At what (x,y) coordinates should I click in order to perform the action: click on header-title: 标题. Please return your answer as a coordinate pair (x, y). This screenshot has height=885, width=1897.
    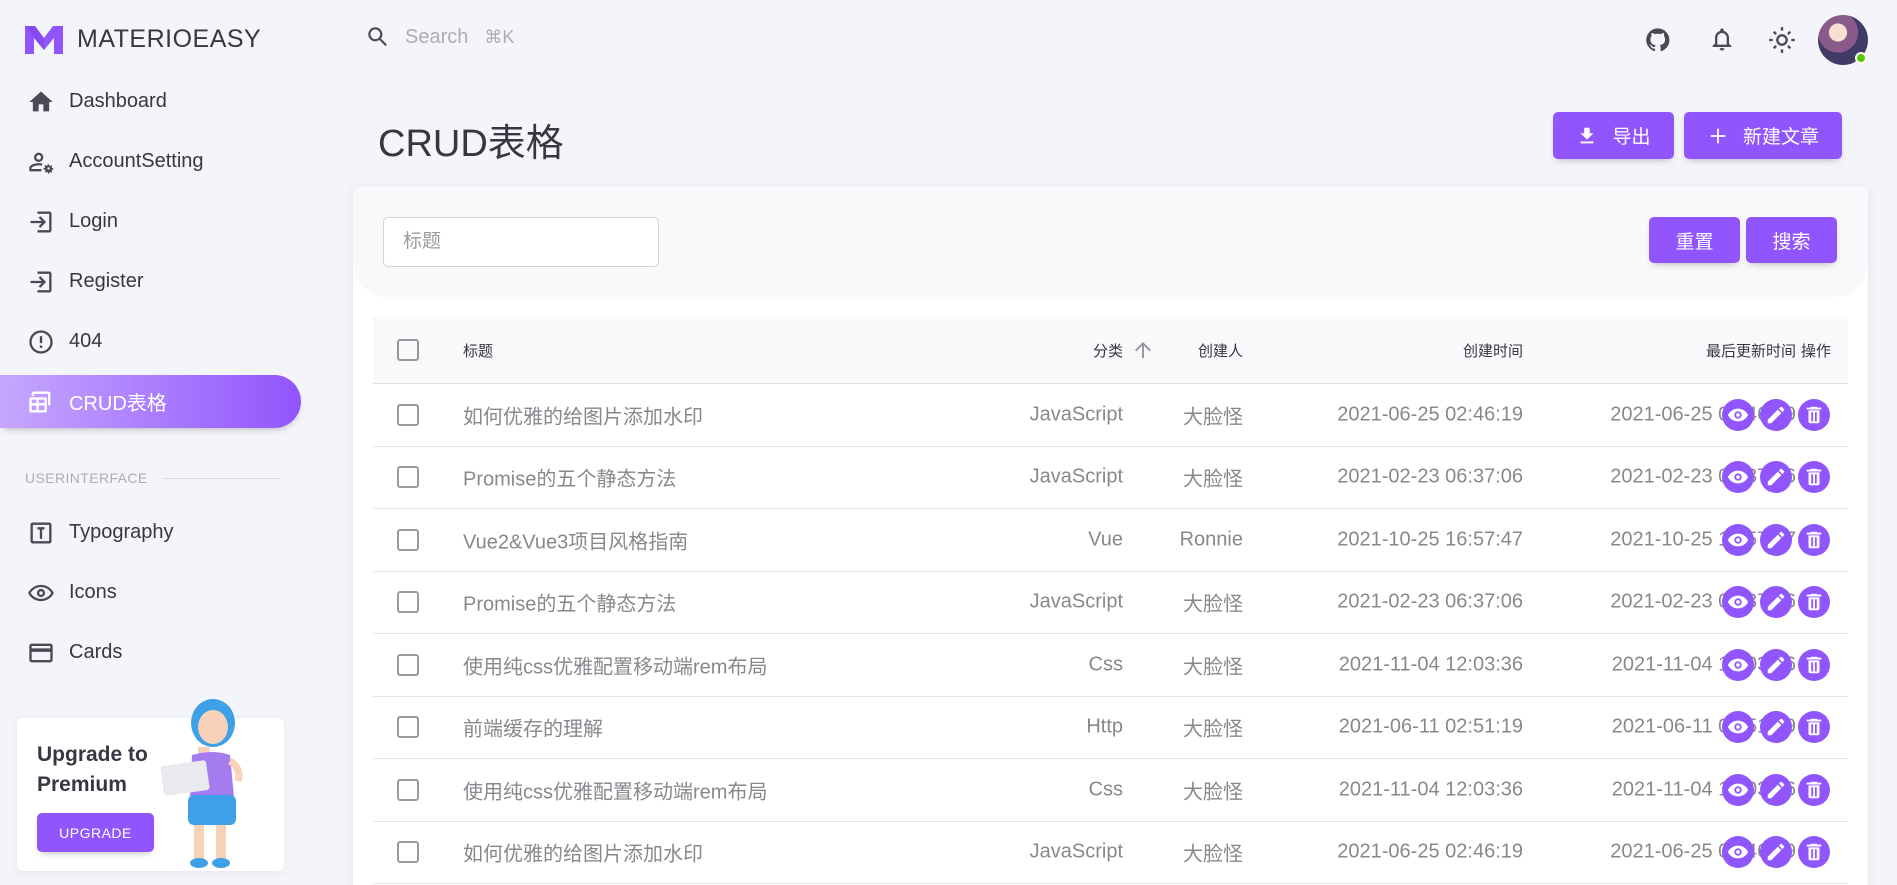
    Looking at the image, I should click on (478, 350).